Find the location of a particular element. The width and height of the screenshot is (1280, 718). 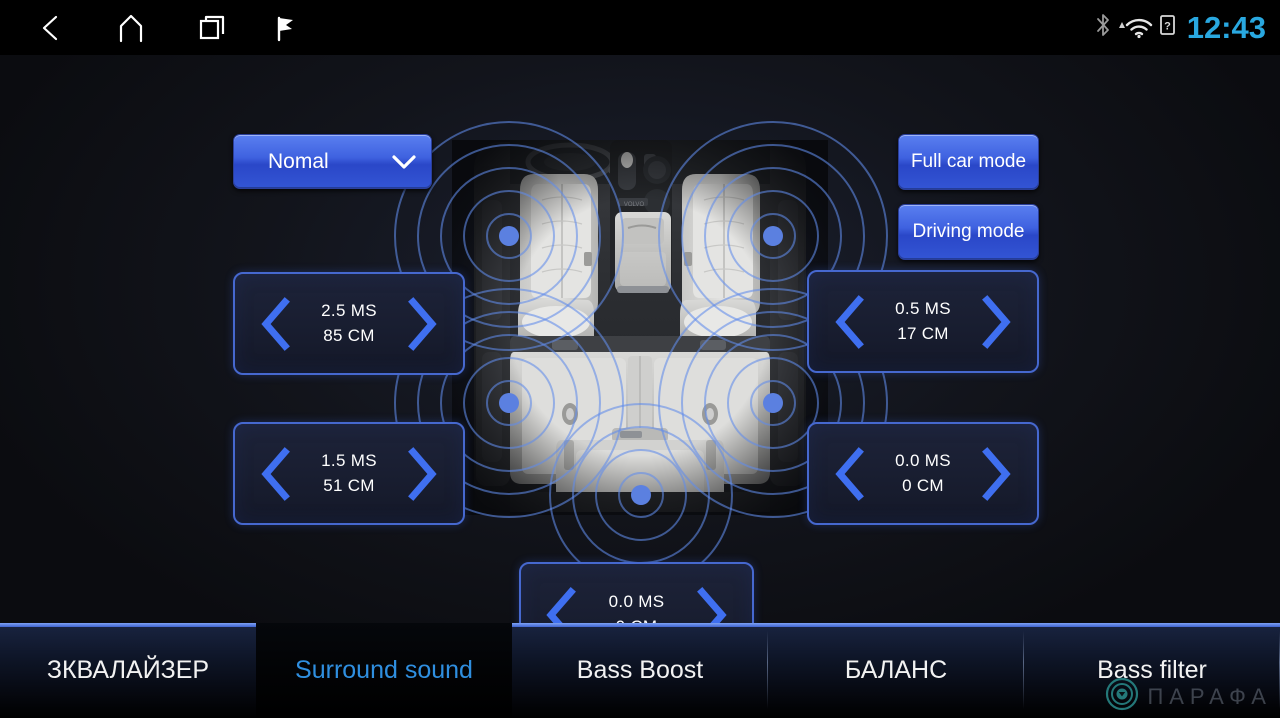

tab-equalizer-label: ЗКВАЛАЙЗЕР is located at coordinates (128, 670).